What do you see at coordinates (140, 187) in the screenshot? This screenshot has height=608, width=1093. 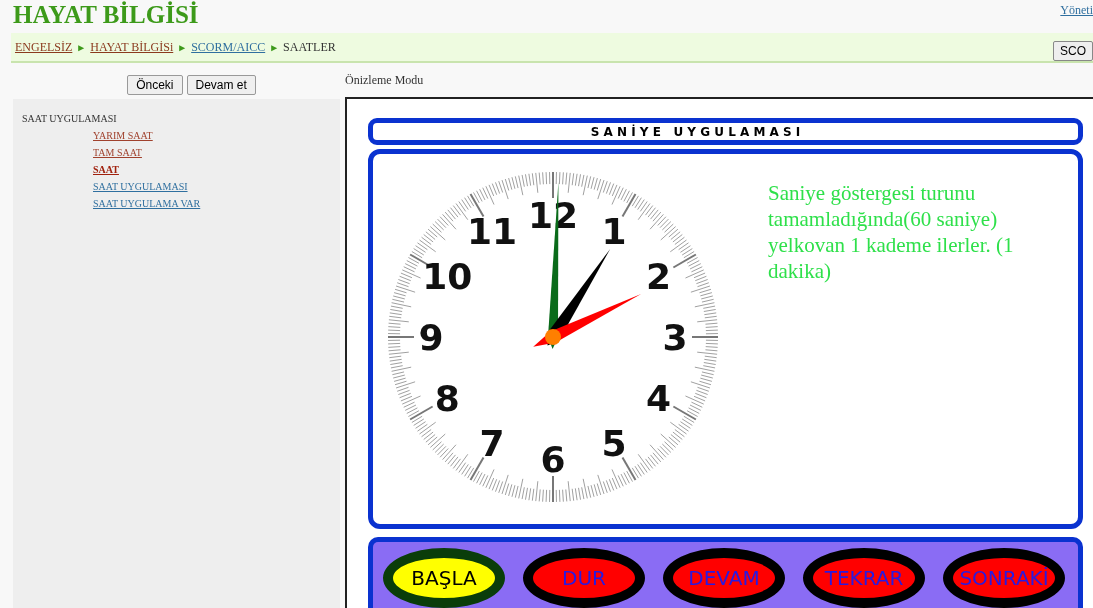 I see `toc-link: SAAT UYGULAMASI` at bounding box center [140, 187].